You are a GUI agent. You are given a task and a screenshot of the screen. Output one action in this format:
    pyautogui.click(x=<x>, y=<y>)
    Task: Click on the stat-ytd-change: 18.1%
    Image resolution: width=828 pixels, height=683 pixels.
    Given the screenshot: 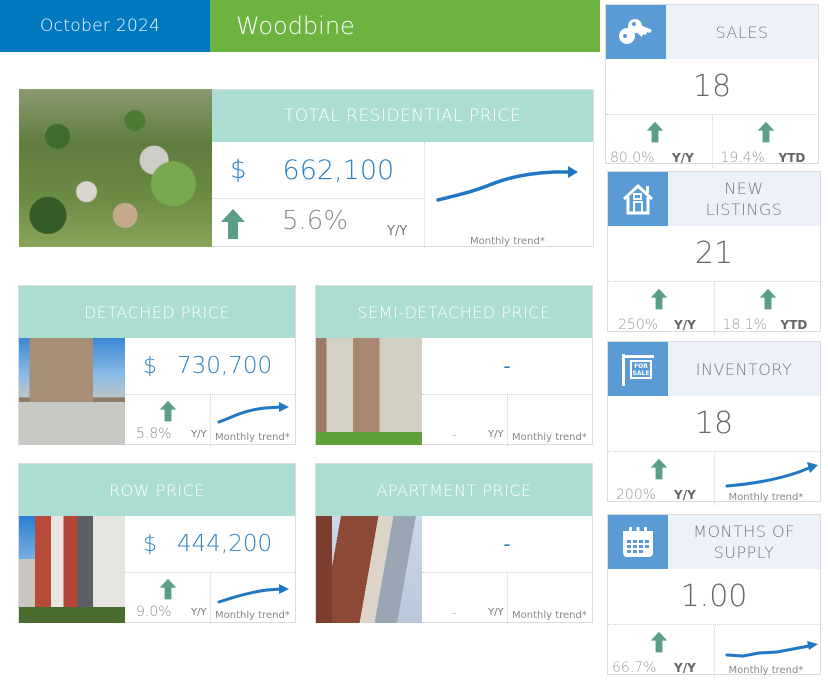 What is the action you would take?
    pyautogui.click(x=744, y=325)
    